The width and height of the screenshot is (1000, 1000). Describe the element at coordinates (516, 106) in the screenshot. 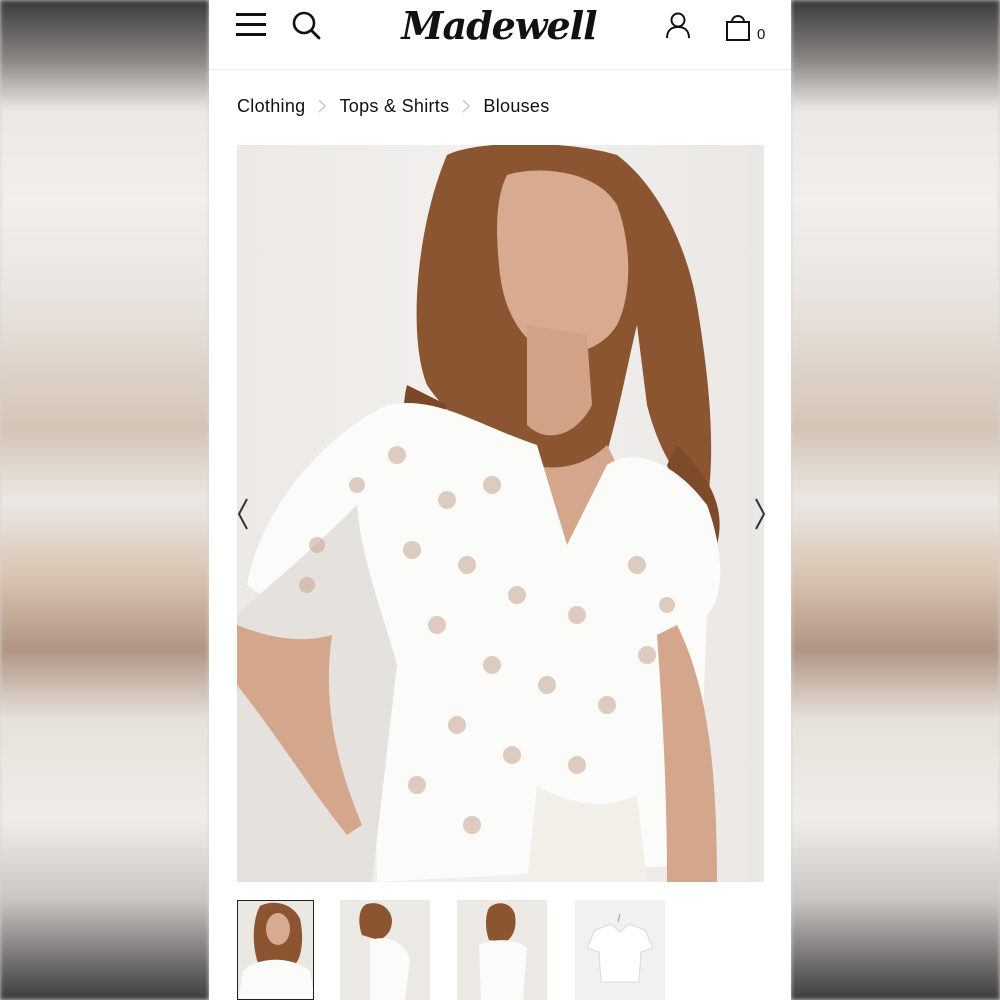

I see `breadcrumb-blouses: Blouses` at that location.